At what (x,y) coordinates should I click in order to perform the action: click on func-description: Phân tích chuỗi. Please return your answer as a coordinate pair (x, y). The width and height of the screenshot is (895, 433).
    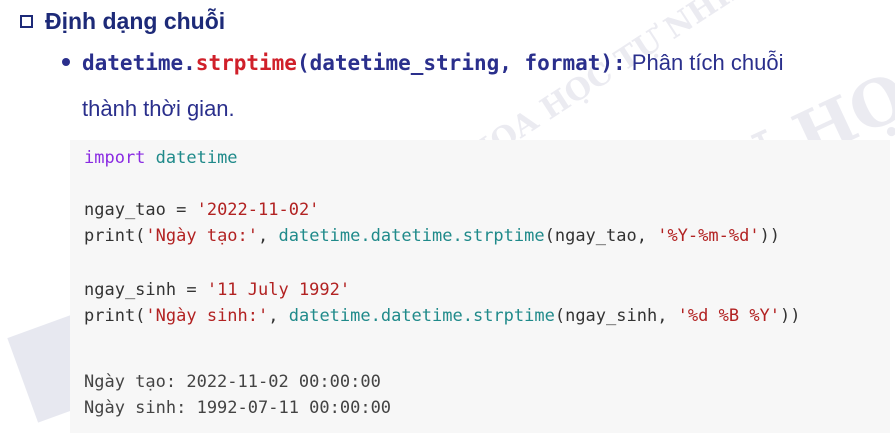
    Looking at the image, I should click on (704, 62).